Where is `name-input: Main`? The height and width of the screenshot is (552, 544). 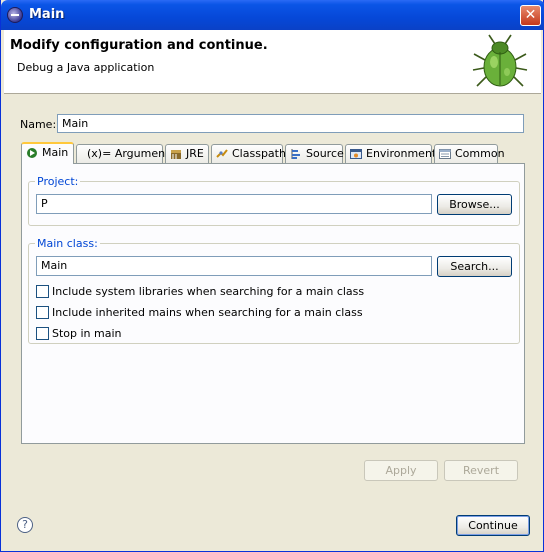
name-input: Main is located at coordinates (290, 123).